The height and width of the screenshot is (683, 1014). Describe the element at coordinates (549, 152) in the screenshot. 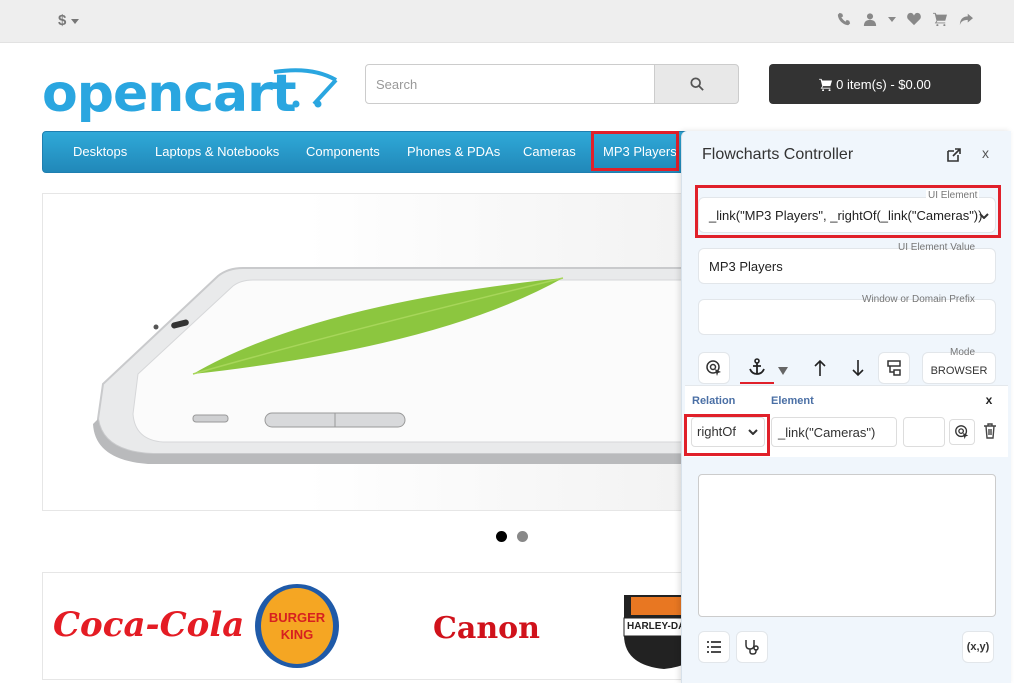

I see `menu-item-cameras: Cameras` at that location.